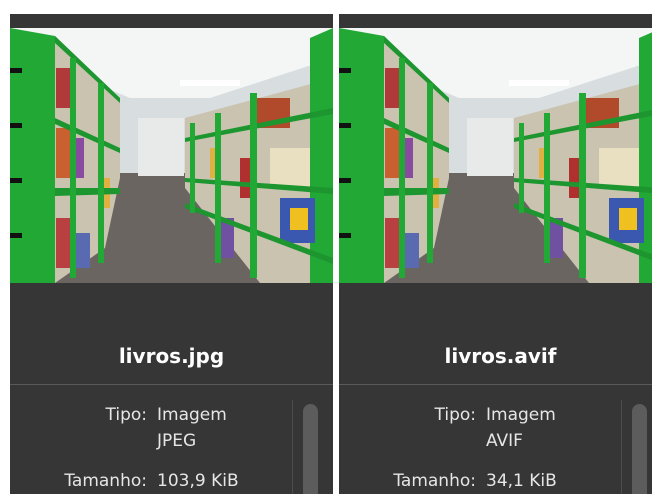 This screenshot has height=494, width=652. What do you see at coordinates (222, 428) in the screenshot?
I see `type-value: Imagem JPEG` at bounding box center [222, 428].